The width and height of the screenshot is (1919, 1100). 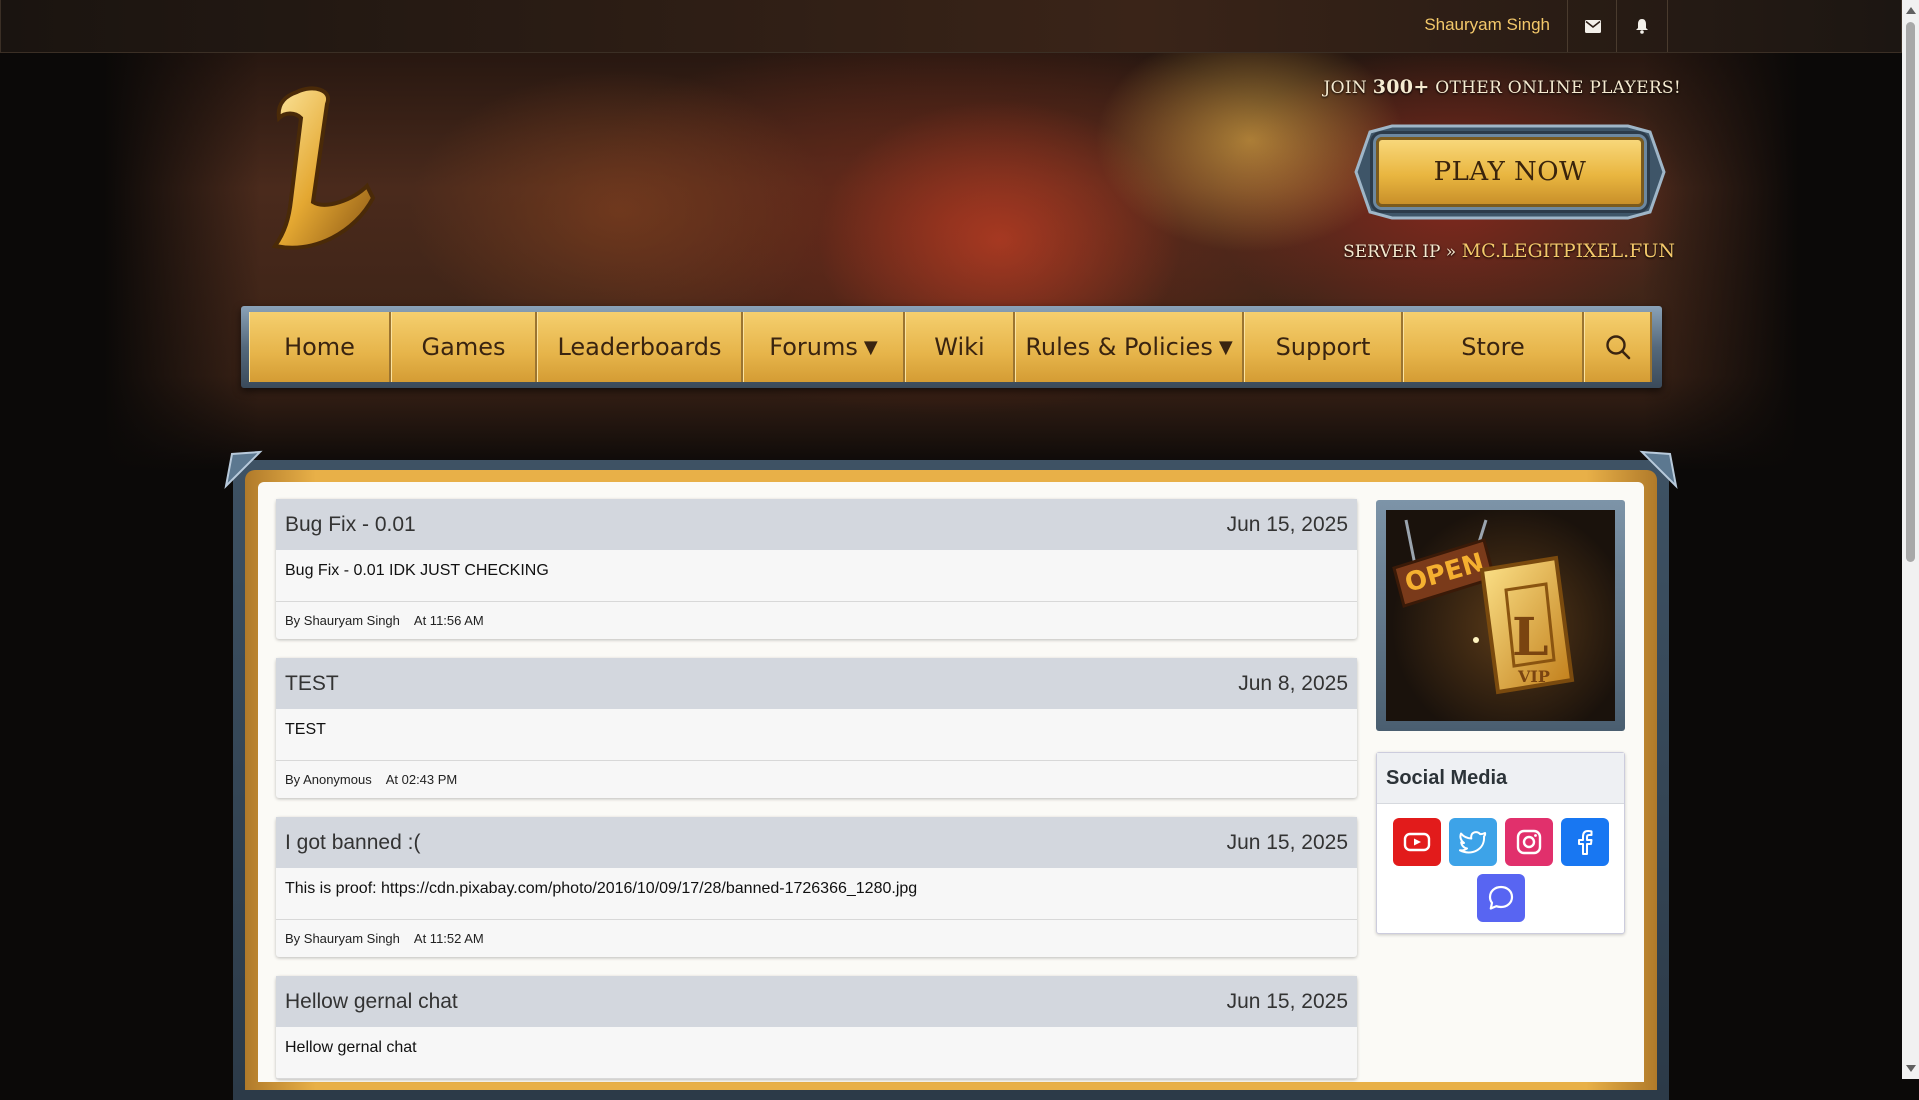 I want to click on frame-corner-right, so click(x=1658, y=469).